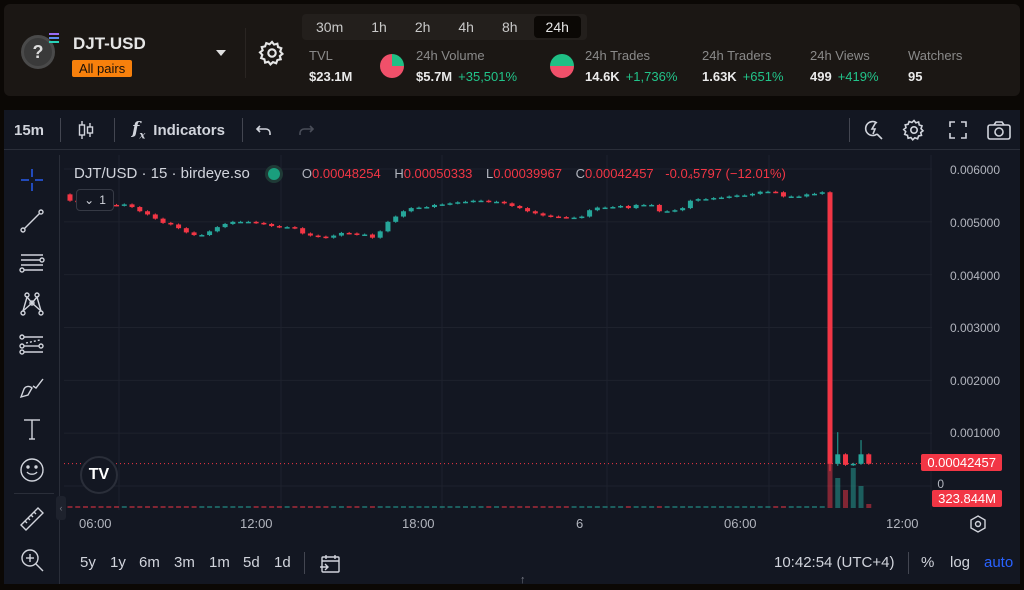  Describe the element at coordinates (99, 475) in the screenshot. I see `tradingview-logo: TV` at that location.